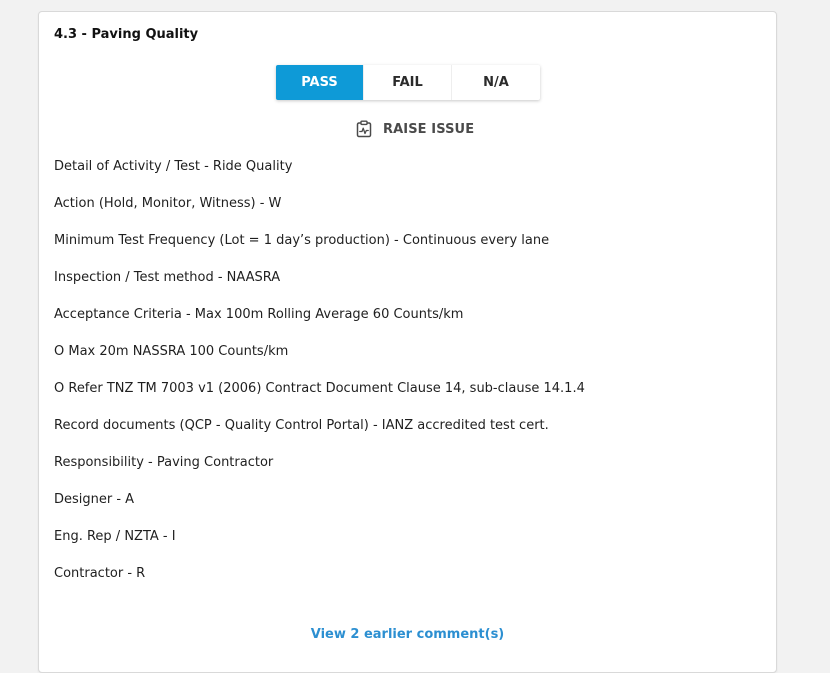  I want to click on raise-issue-button: RAISE ISSUE, so click(414, 129).